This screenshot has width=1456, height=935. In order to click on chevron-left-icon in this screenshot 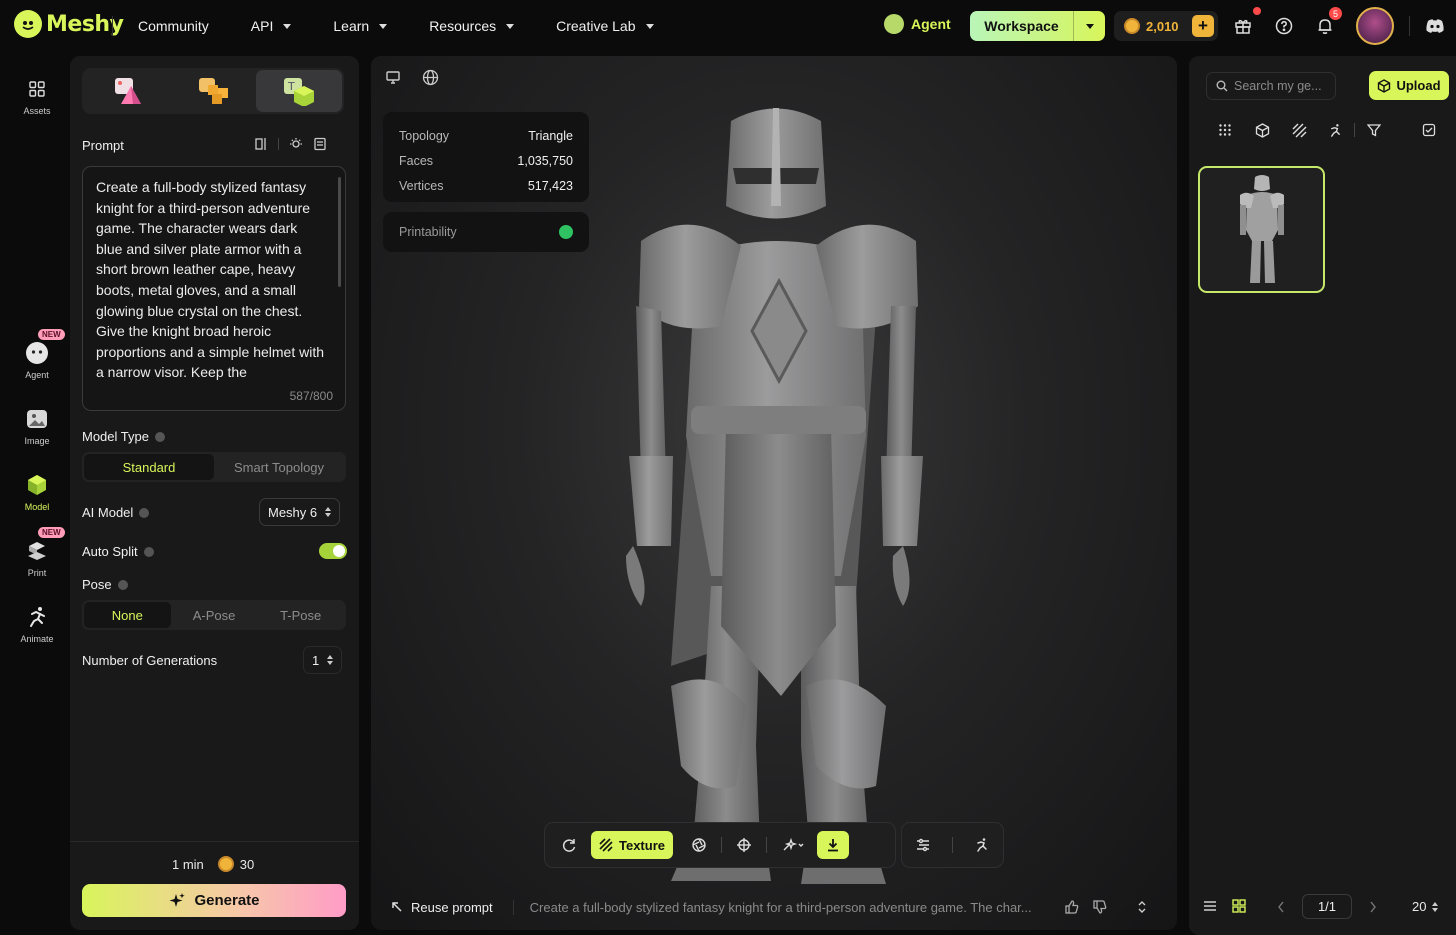, I will do `click(1281, 907)`.